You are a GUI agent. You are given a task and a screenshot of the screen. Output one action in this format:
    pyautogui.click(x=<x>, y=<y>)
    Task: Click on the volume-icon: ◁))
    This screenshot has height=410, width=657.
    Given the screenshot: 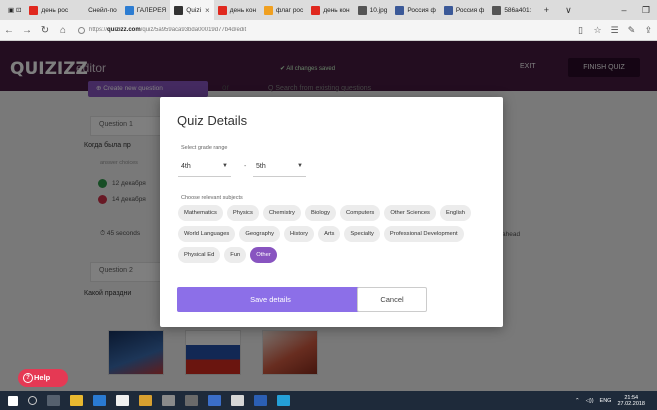 What is the action you would take?
    pyautogui.click(x=590, y=401)
    